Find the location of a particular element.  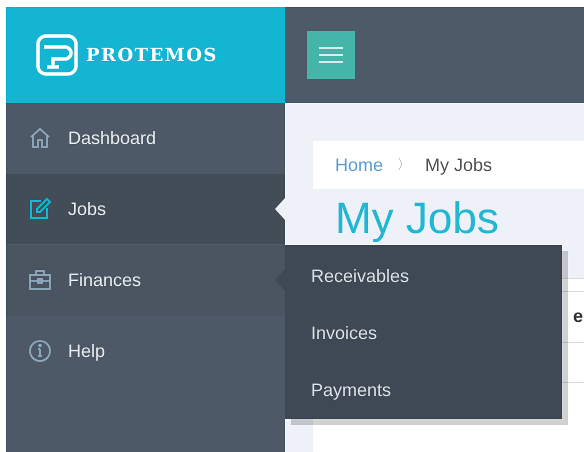

page-title: My Jobs is located at coordinates (417, 219).